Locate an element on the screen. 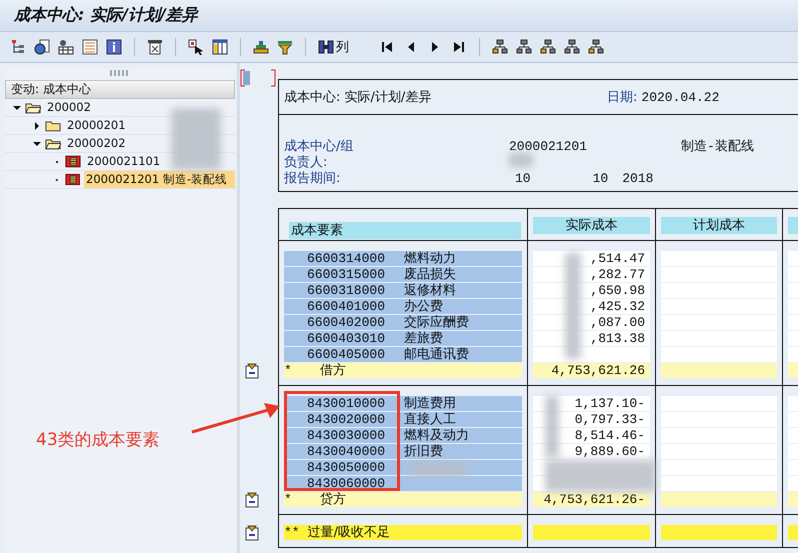 The height and width of the screenshot is (553, 798). field-value: 2000021201 is located at coordinates (548, 147).